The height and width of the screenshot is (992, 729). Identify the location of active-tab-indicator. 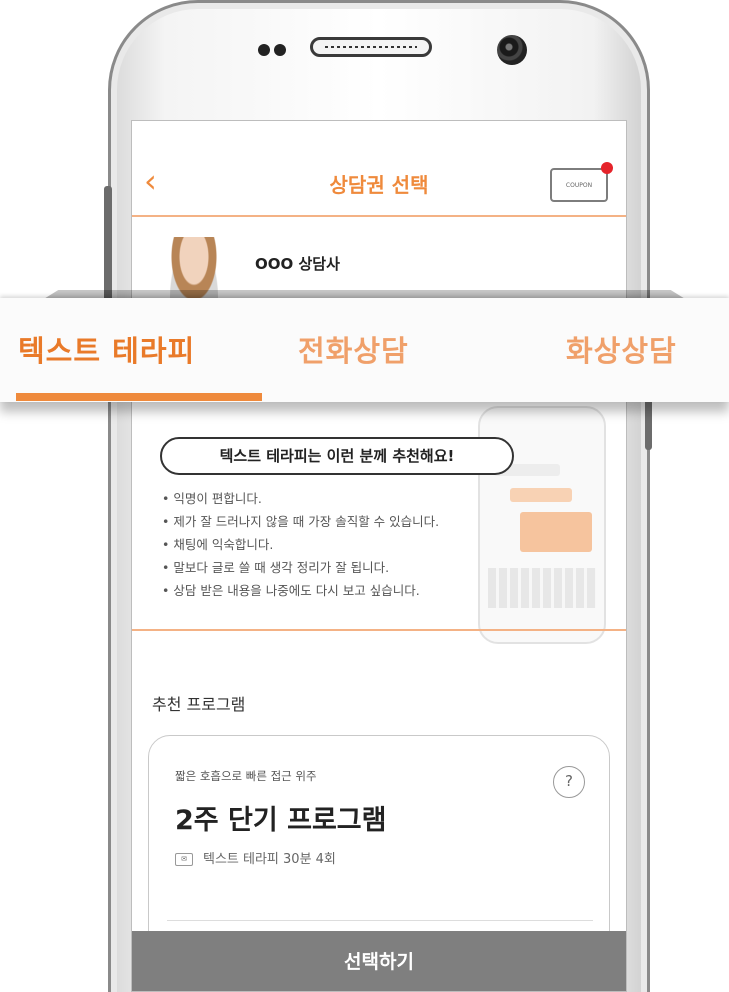
(139, 397).